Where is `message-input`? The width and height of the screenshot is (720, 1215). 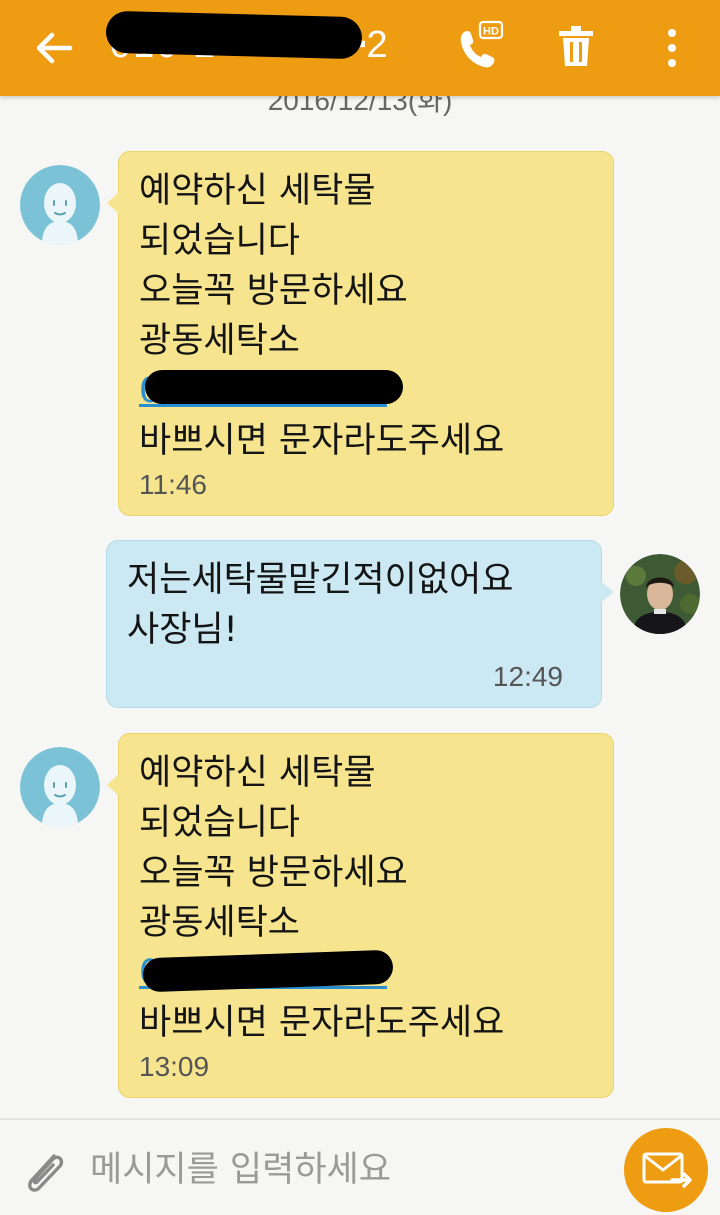 message-input is located at coordinates (345, 1170).